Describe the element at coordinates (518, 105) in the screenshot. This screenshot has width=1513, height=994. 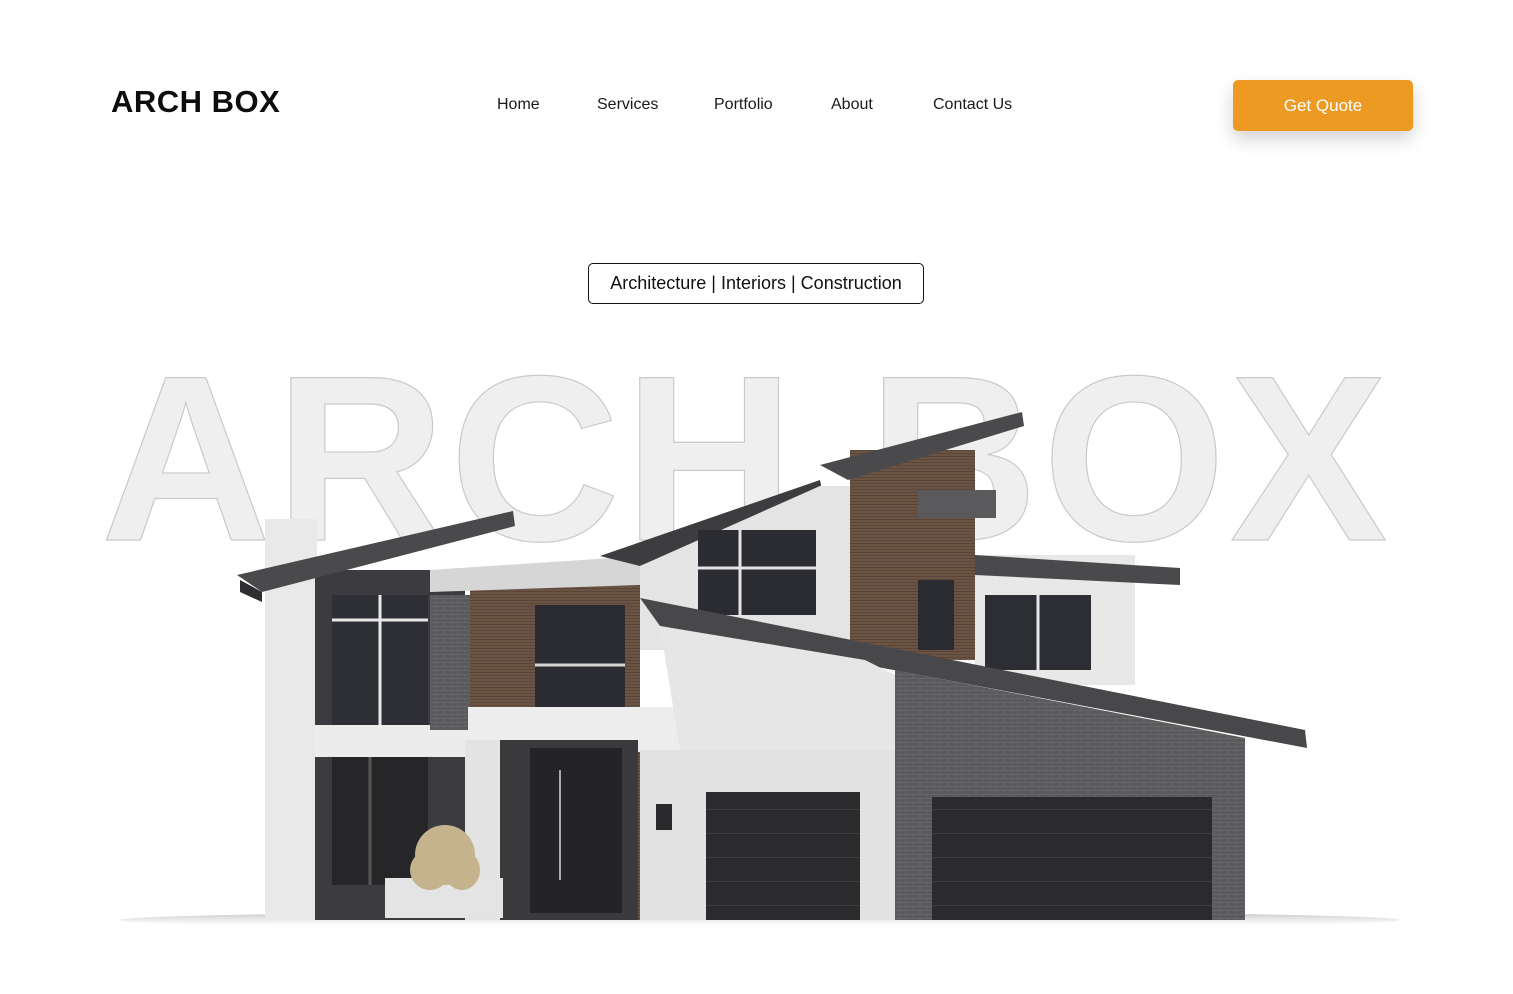
I see `nav-home: Home` at that location.